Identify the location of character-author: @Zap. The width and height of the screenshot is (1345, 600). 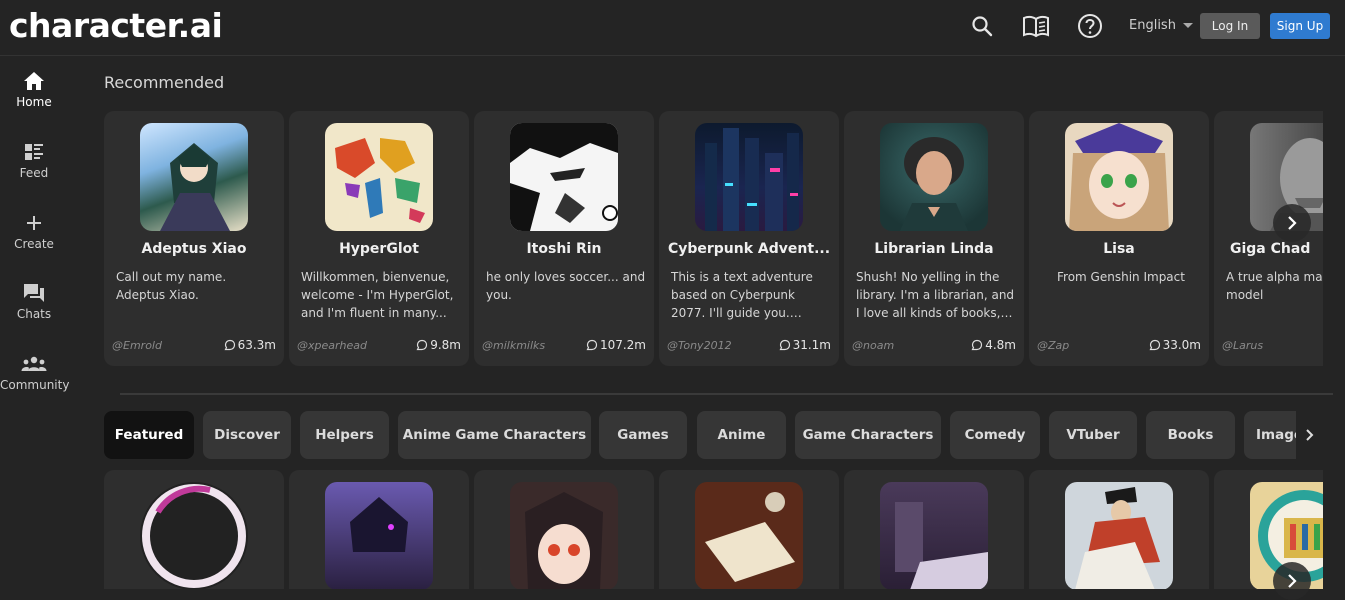
(1053, 345).